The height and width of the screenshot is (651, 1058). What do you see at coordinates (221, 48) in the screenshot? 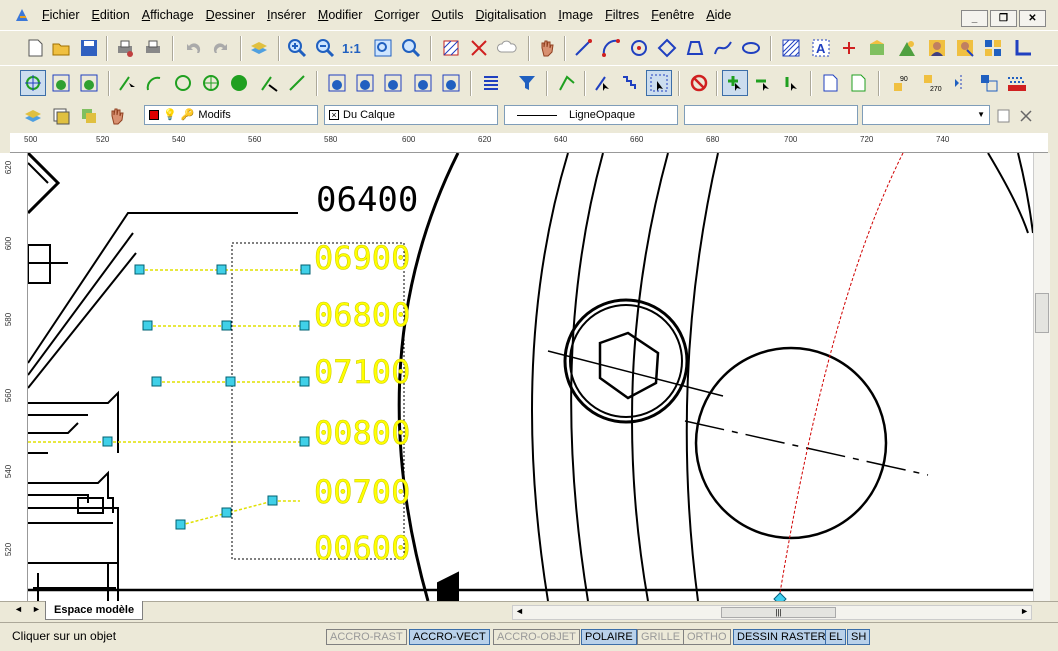
I see `redo-icon` at bounding box center [221, 48].